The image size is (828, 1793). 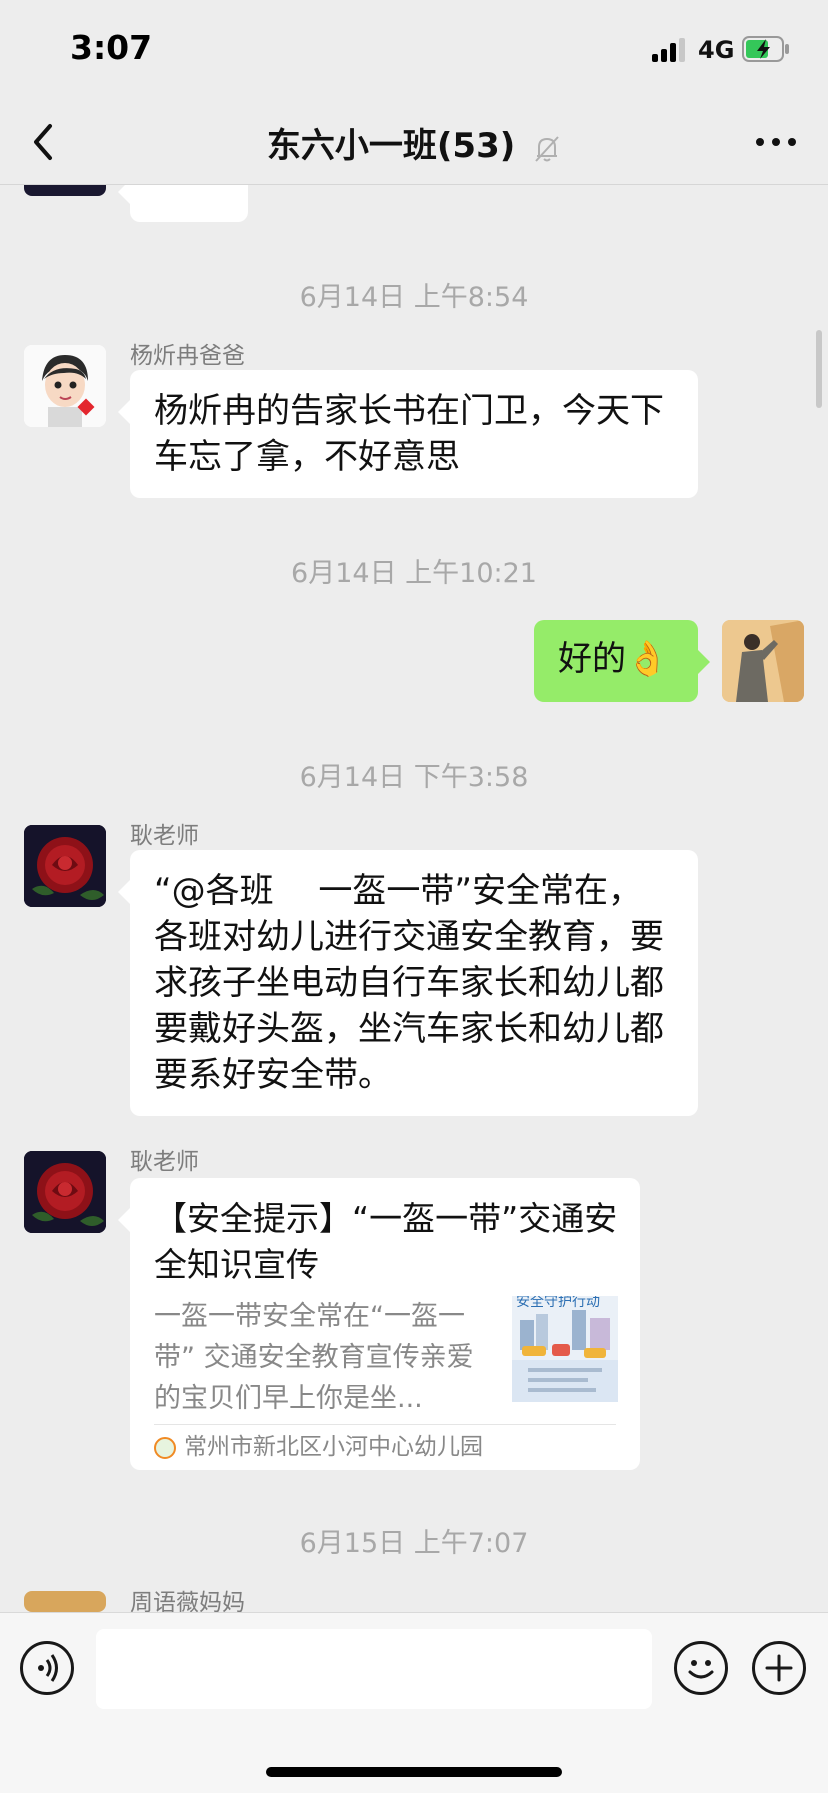 What do you see at coordinates (65, 1601) in the screenshot?
I see `avatar-zhou-mother` at bounding box center [65, 1601].